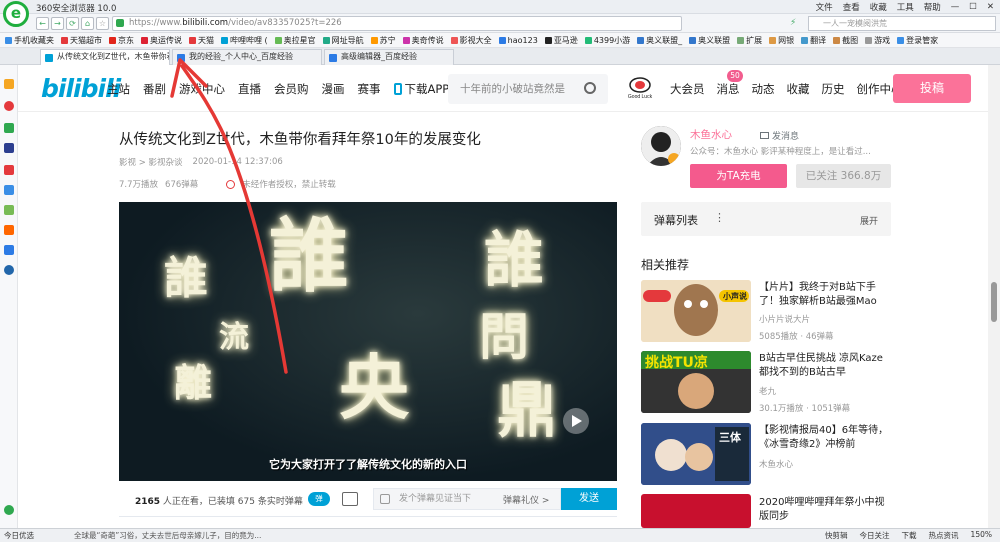  Describe the element at coordinates (687, 89) in the screenshot. I see `nav-vip: 大会员` at that location.